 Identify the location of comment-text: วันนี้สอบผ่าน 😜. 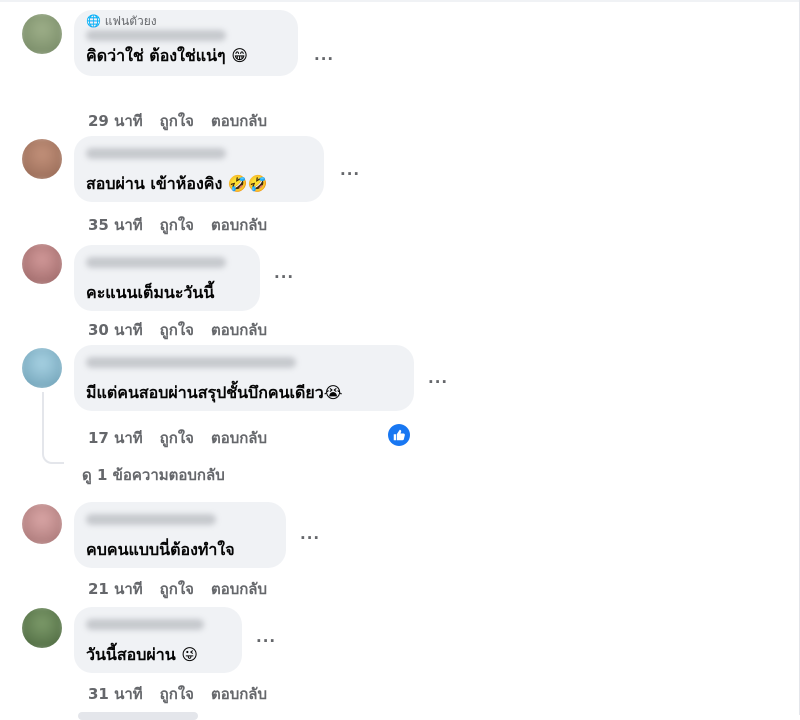
(142, 654).